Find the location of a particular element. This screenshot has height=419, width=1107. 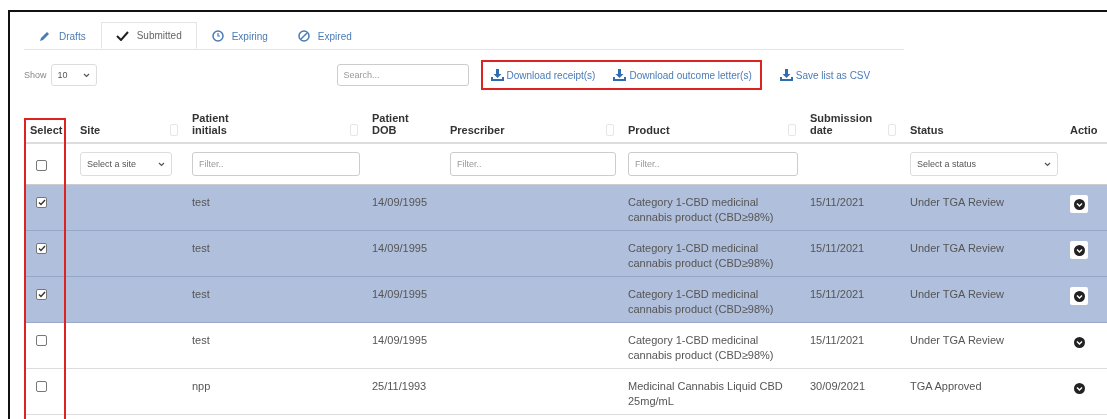

tab: Submitted is located at coordinates (148, 35).